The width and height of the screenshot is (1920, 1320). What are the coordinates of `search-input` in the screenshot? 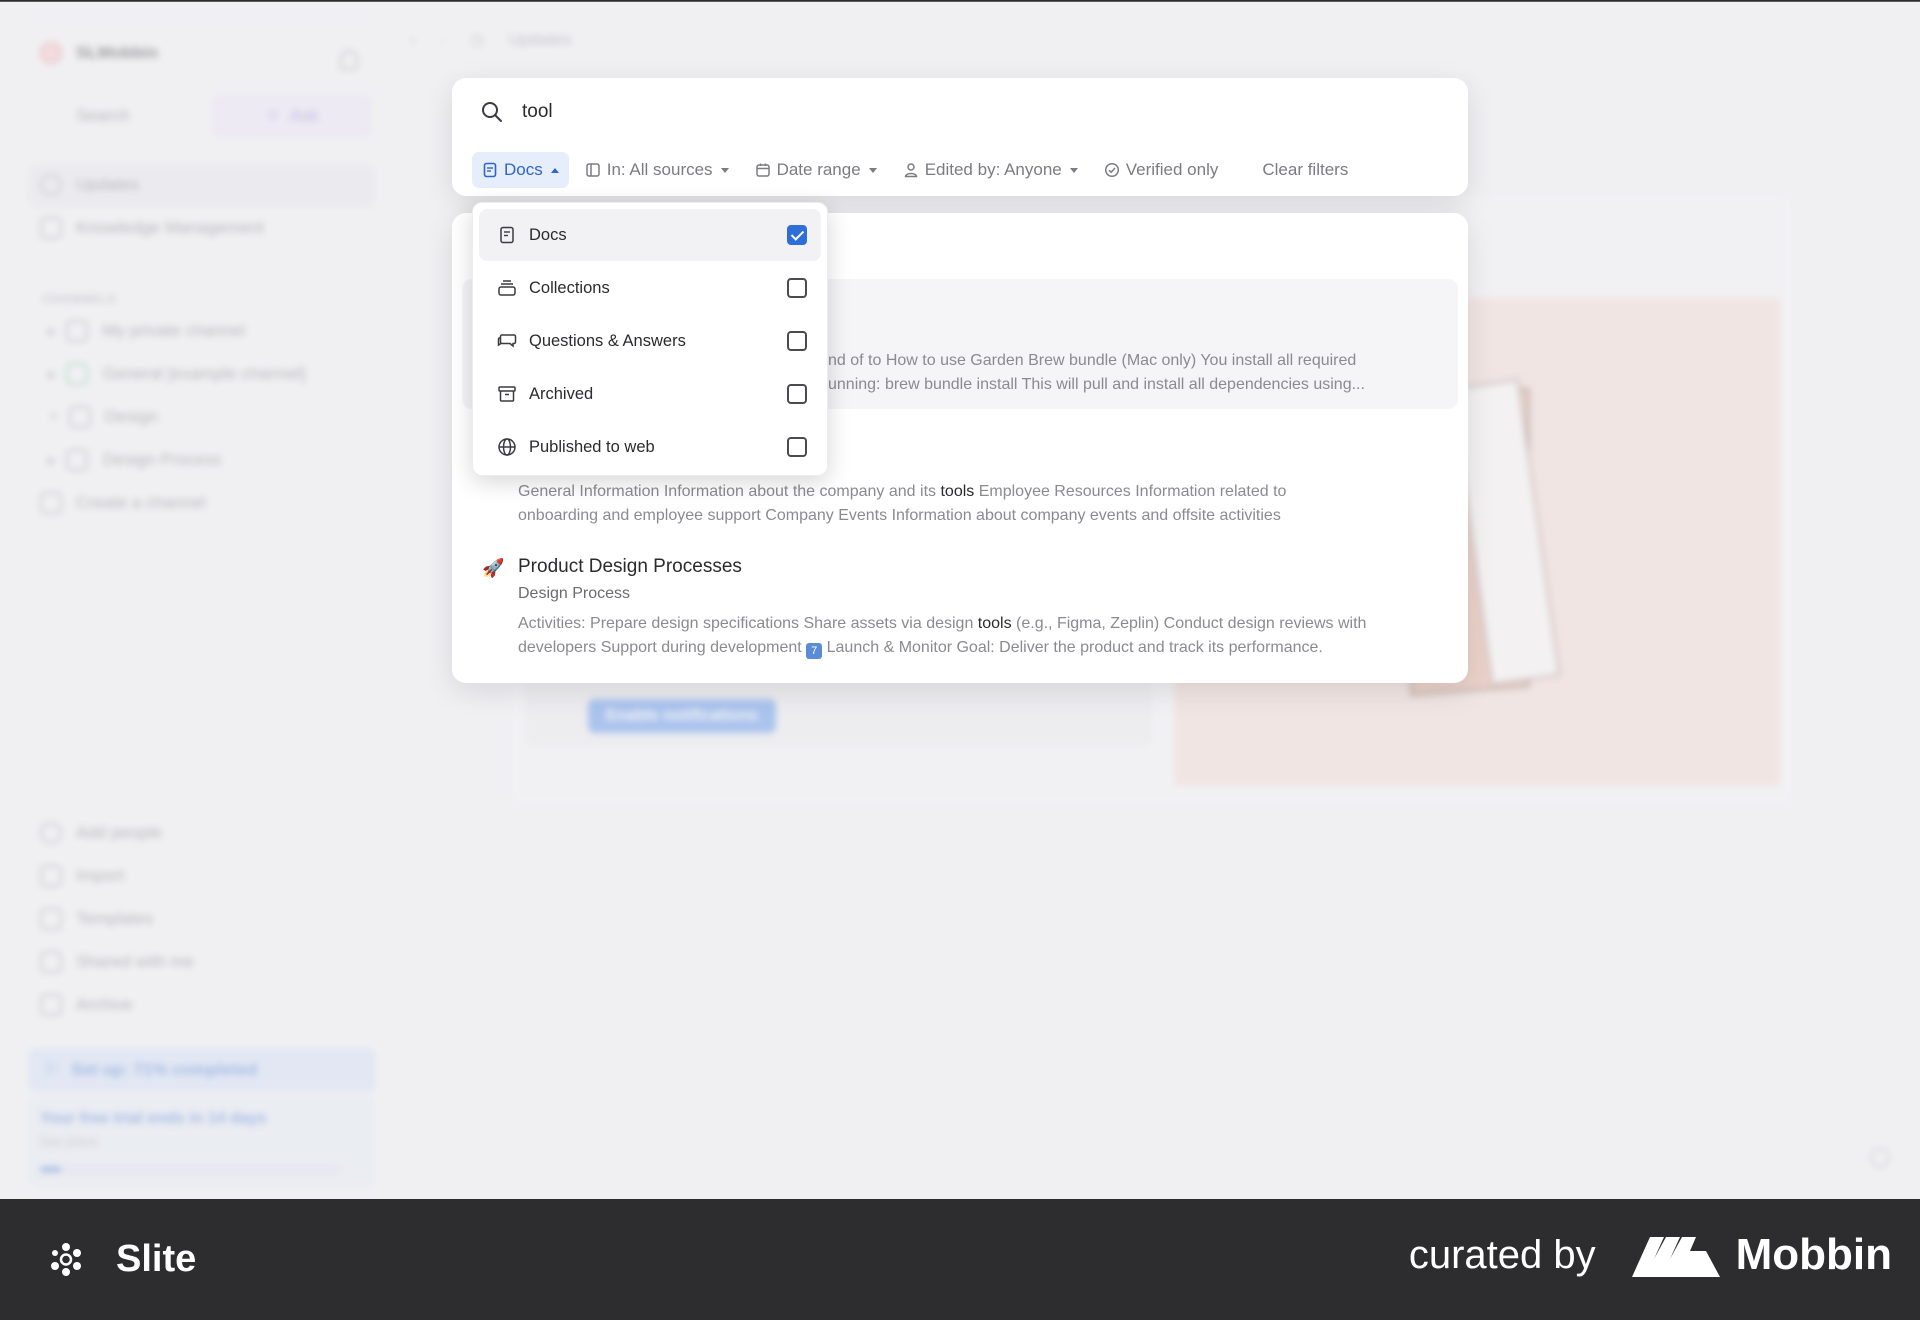 It's located at (972, 112).